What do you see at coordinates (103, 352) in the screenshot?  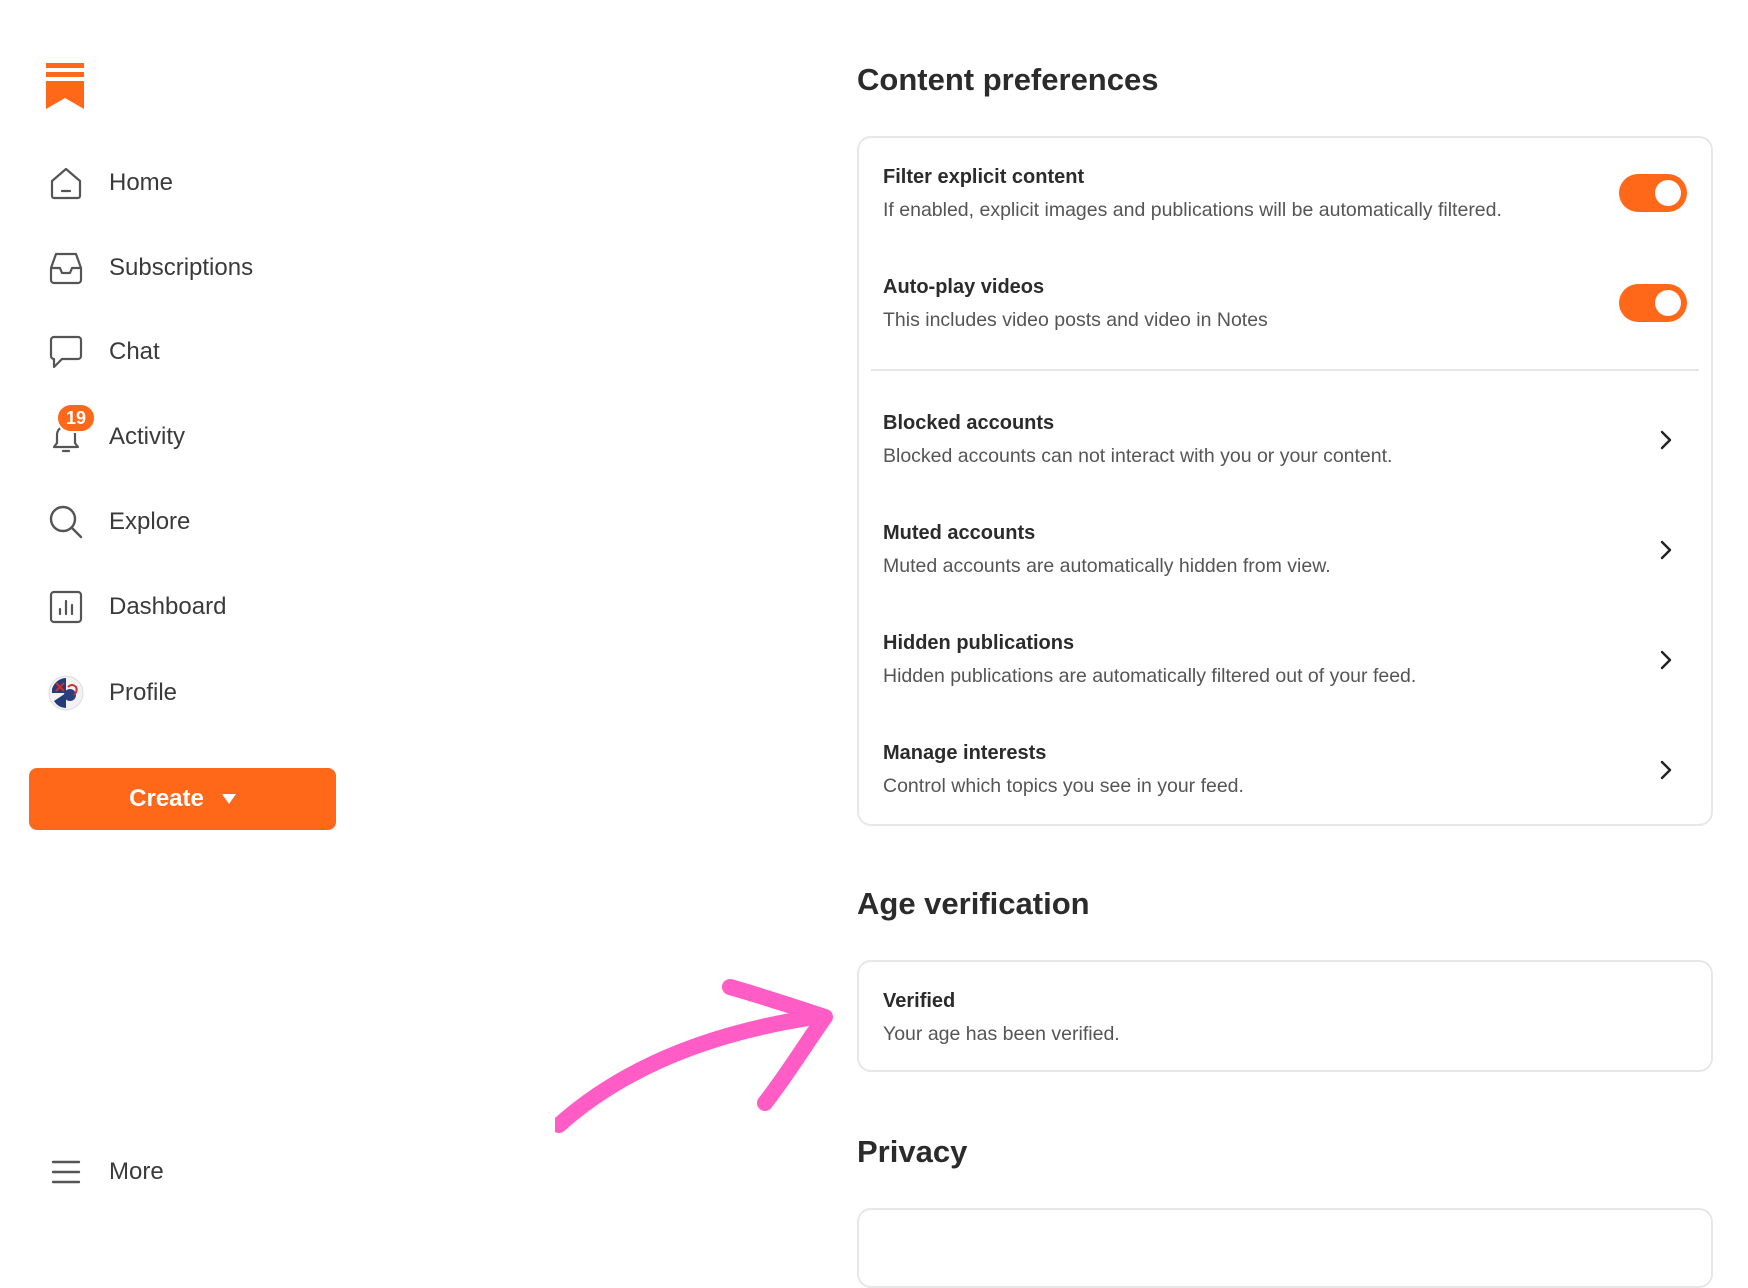 I see `sidebar-item-chat: Chat` at bounding box center [103, 352].